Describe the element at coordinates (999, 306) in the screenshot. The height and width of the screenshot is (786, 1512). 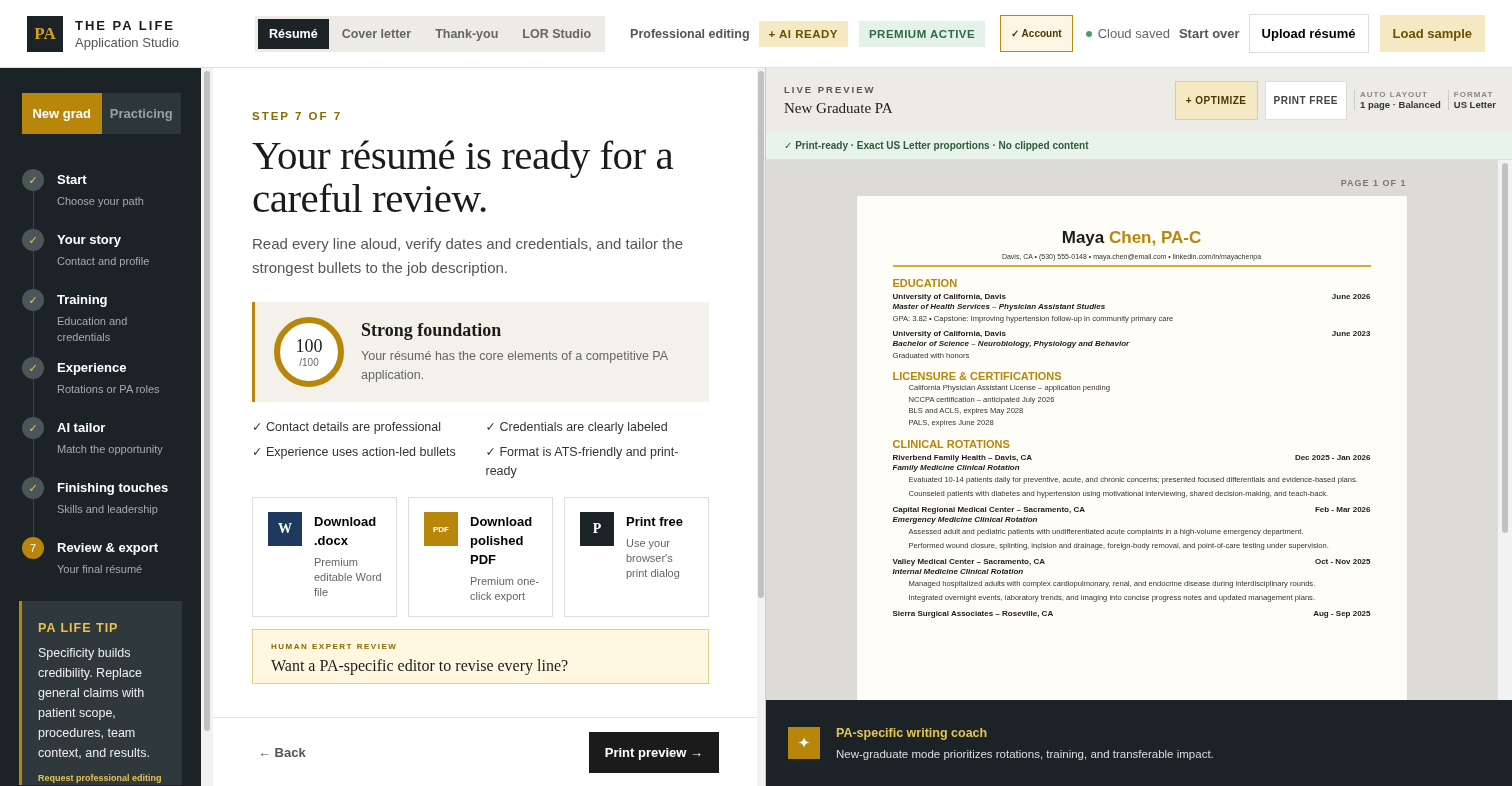
I see `resume-role: Master of Health Services – Physician Assistant Studies` at that location.